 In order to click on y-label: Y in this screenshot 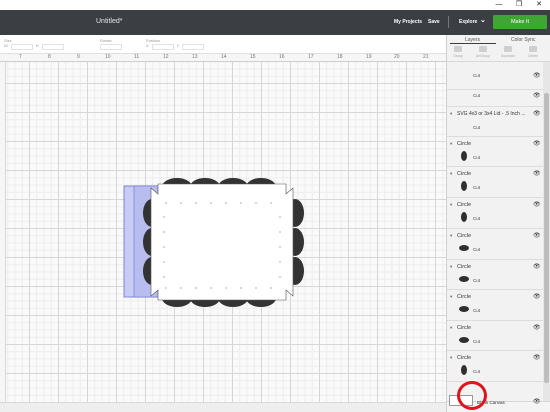, I will do `click(178, 45)`.